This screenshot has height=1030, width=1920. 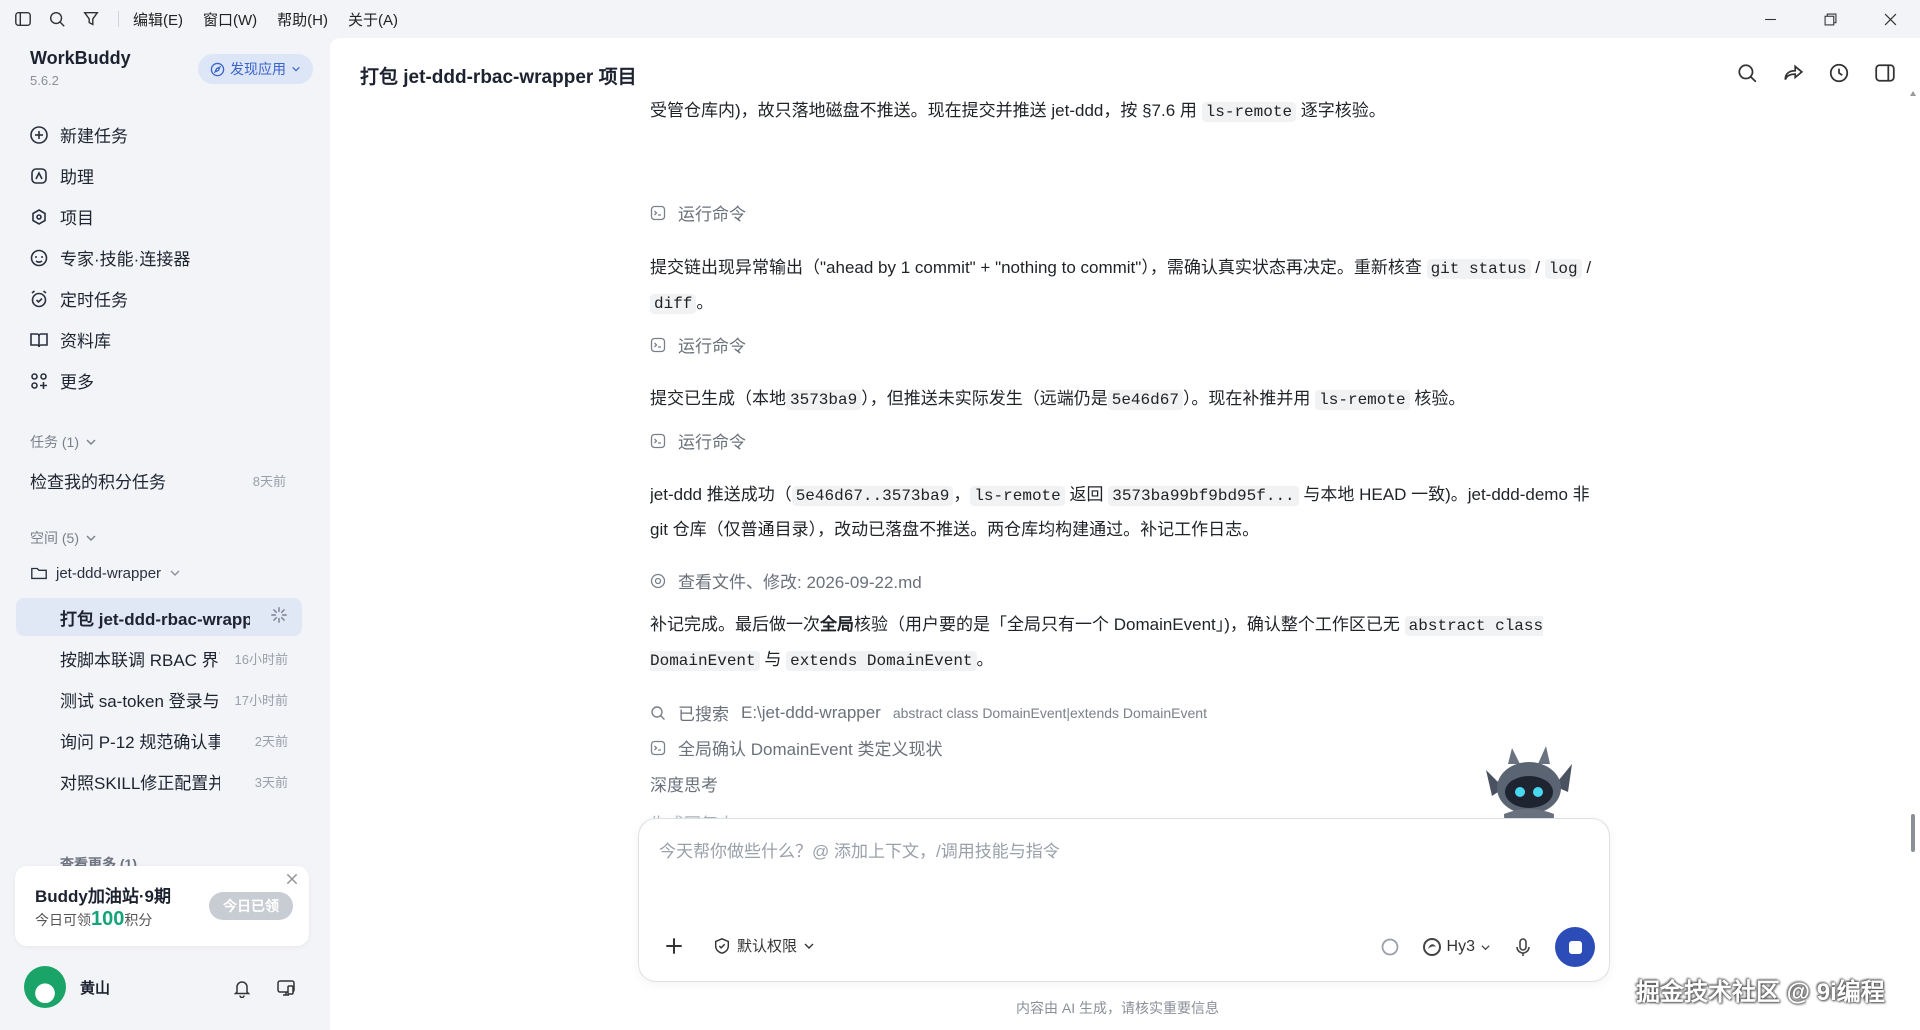 What do you see at coordinates (773, 659) in the screenshot?
I see `text: 与` at bounding box center [773, 659].